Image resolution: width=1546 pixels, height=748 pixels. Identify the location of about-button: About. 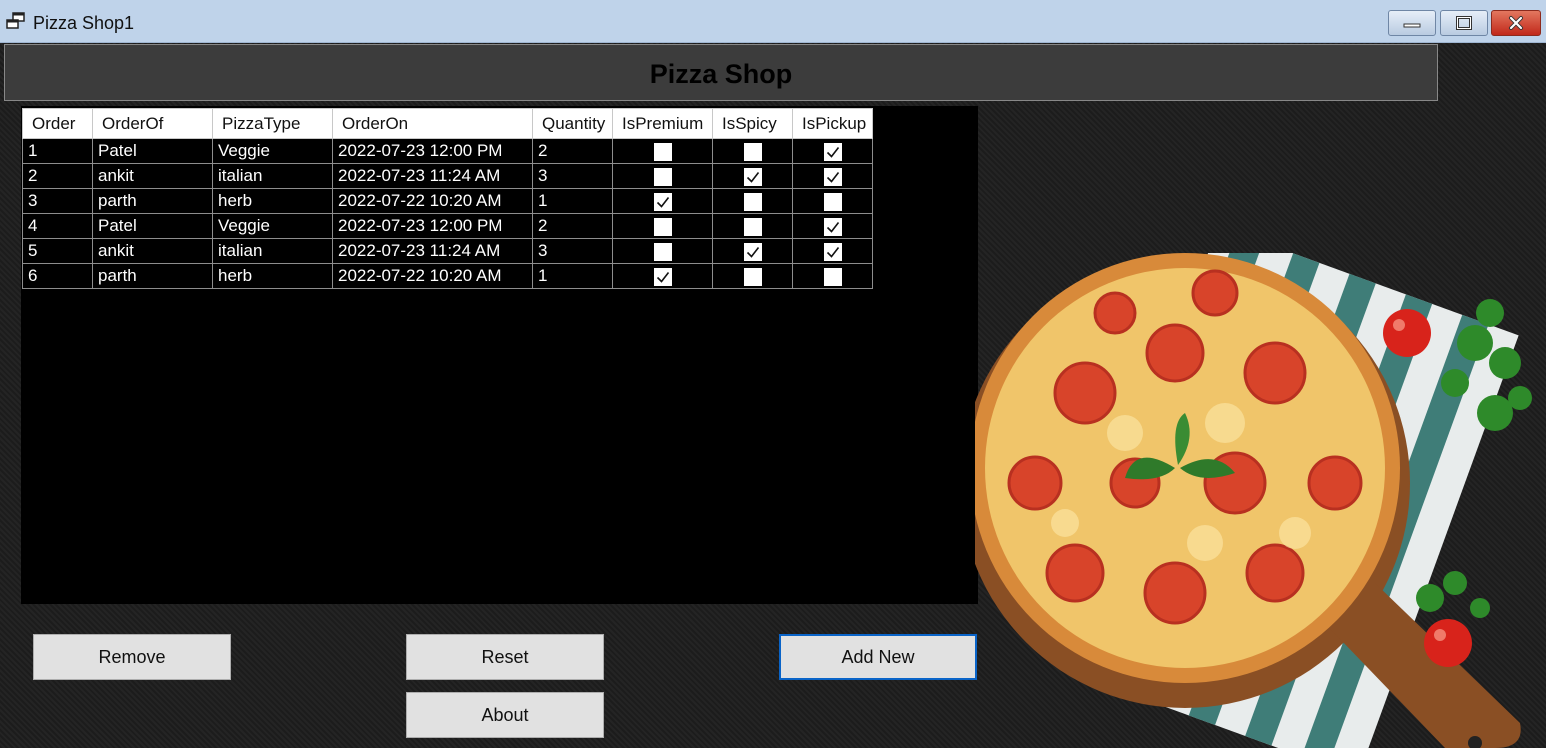
(505, 715).